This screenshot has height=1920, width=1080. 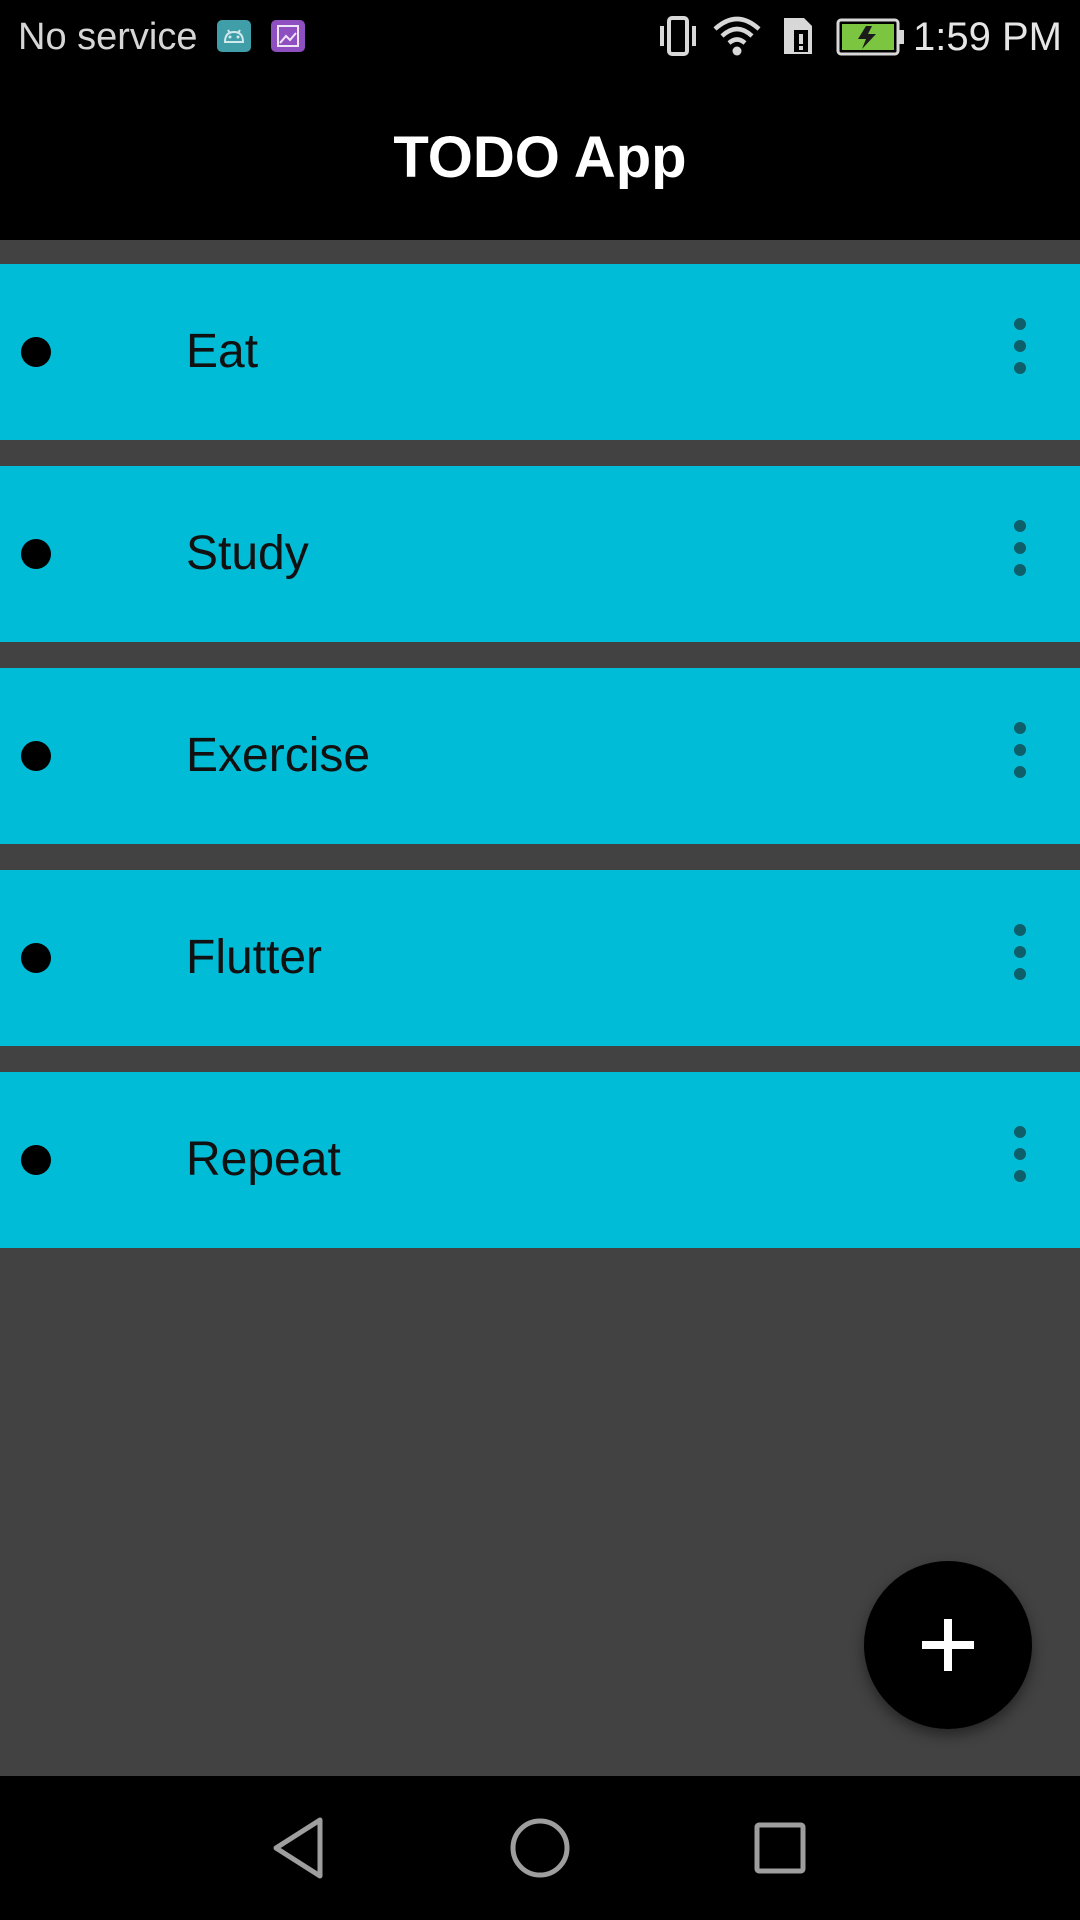 What do you see at coordinates (780, 1848) in the screenshot?
I see `recents-icon` at bounding box center [780, 1848].